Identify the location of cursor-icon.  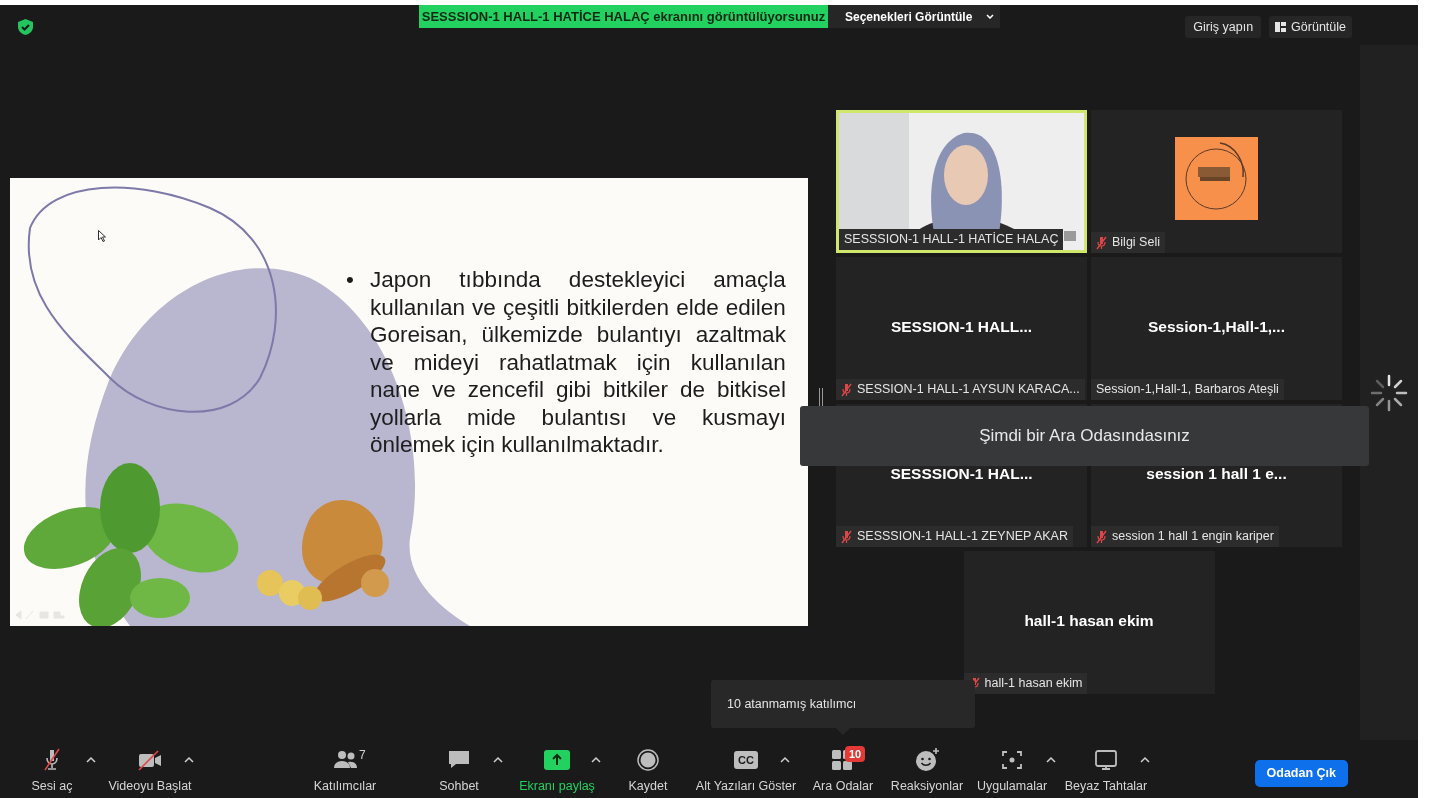
(102, 236).